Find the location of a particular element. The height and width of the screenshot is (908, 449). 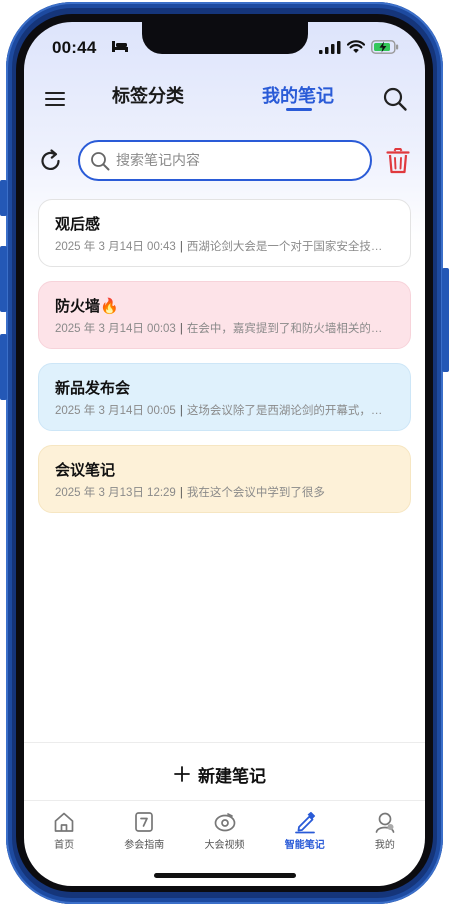

sleep-focus-icon is located at coordinates (120, 46).